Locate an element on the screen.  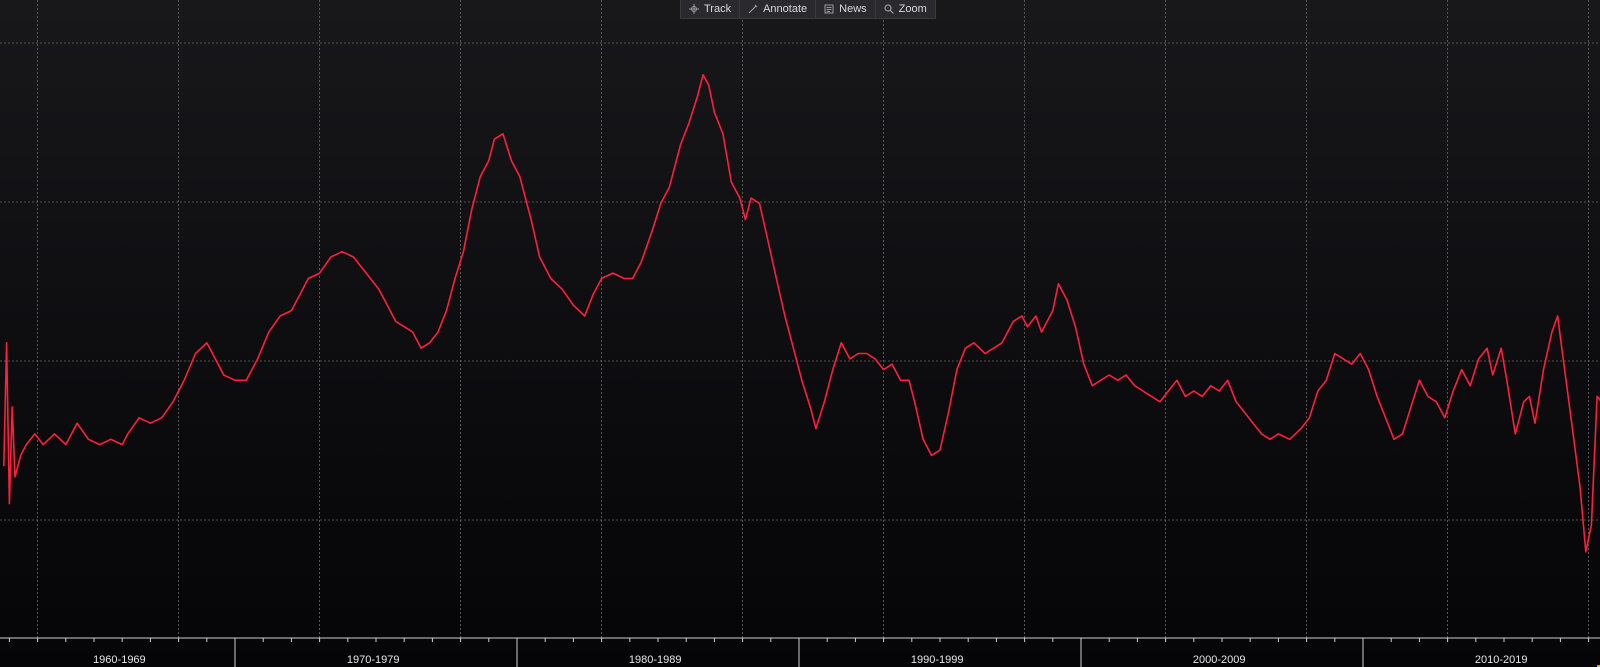
annotate-button: Annotate is located at coordinates (778, 9).